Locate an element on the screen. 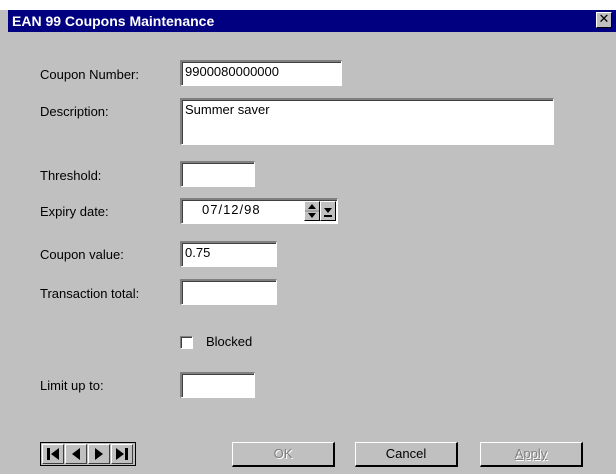 The width and height of the screenshot is (616, 474). spin-arrows-icon is located at coordinates (312, 211).